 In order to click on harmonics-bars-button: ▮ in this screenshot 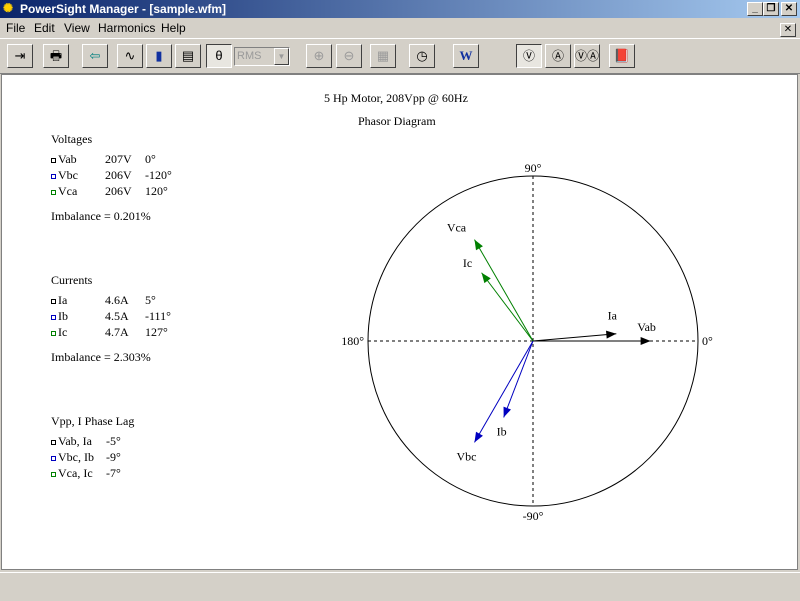, I will do `click(159, 56)`.